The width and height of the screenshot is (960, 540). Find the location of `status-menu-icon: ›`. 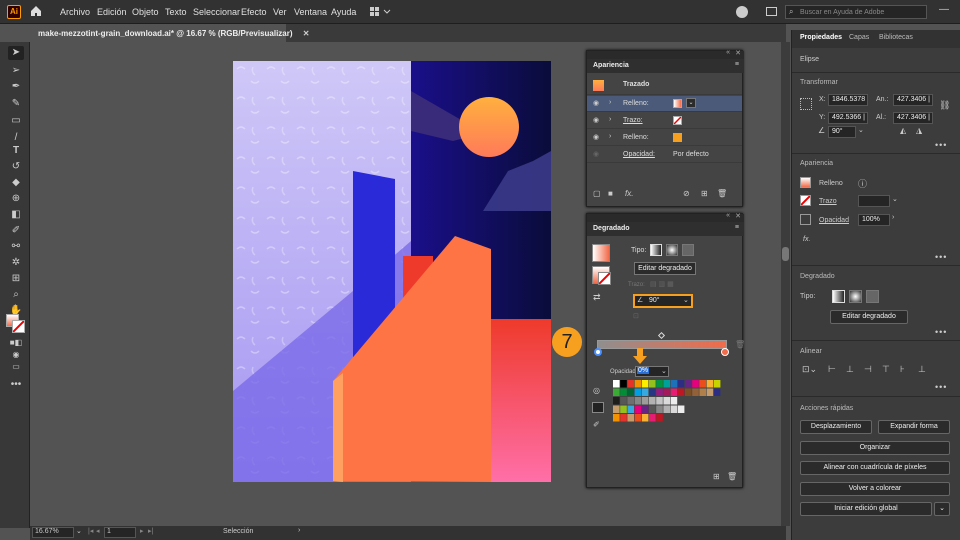

status-menu-icon: › is located at coordinates (299, 530).